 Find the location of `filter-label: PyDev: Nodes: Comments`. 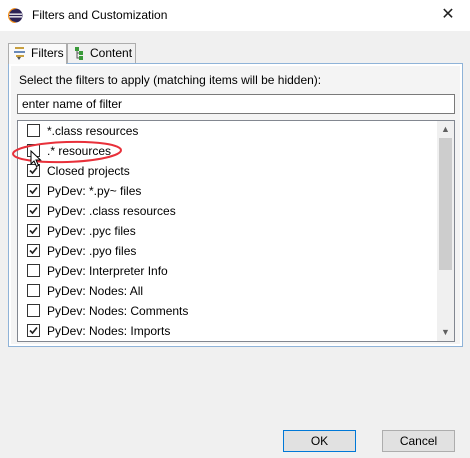

filter-label: PyDev: Nodes: Comments is located at coordinates (118, 311).